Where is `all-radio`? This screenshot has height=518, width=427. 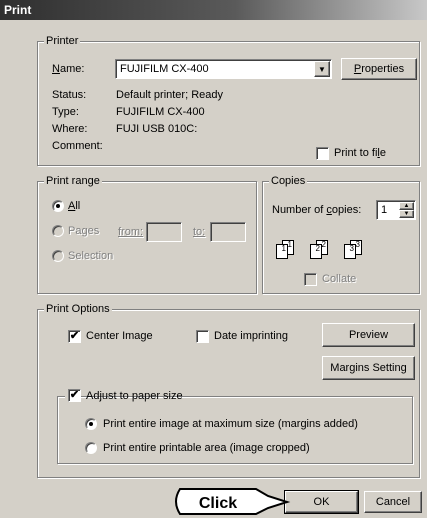
all-radio is located at coordinates (58, 206).